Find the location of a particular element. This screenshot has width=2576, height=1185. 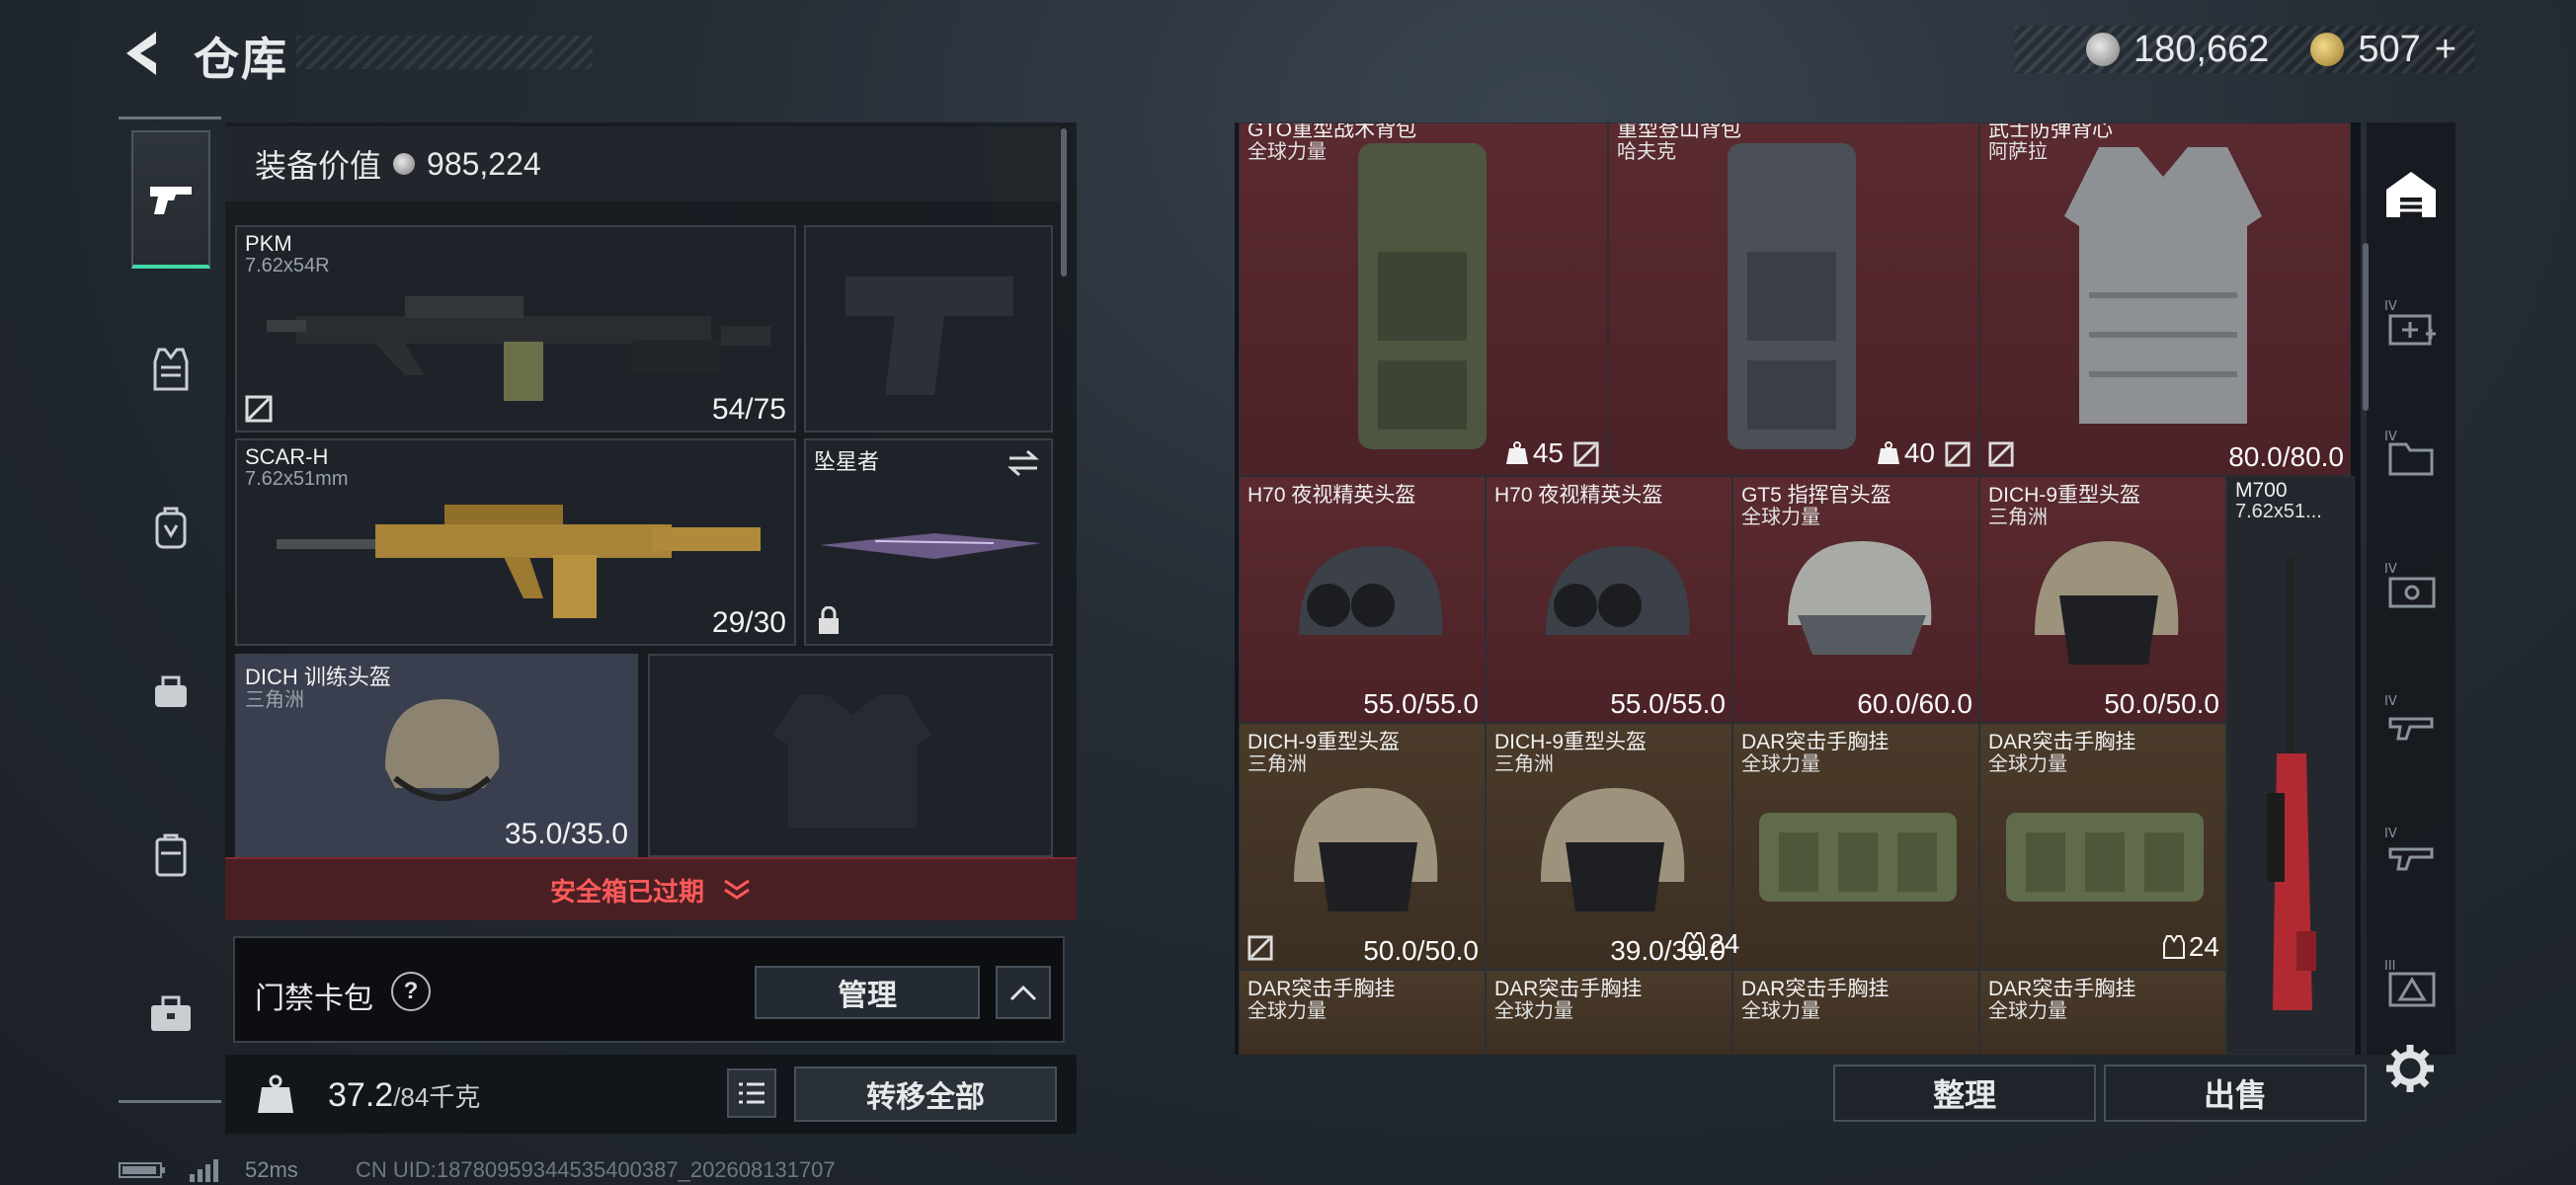

unbound-icon is located at coordinates (1958, 454).